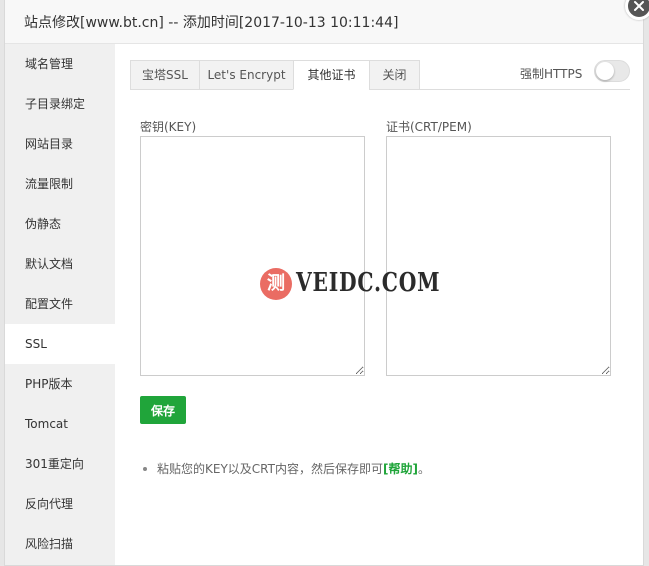  What do you see at coordinates (60, 504) in the screenshot?
I see `sidebar-item-reverse-proxy: 反向代理` at bounding box center [60, 504].